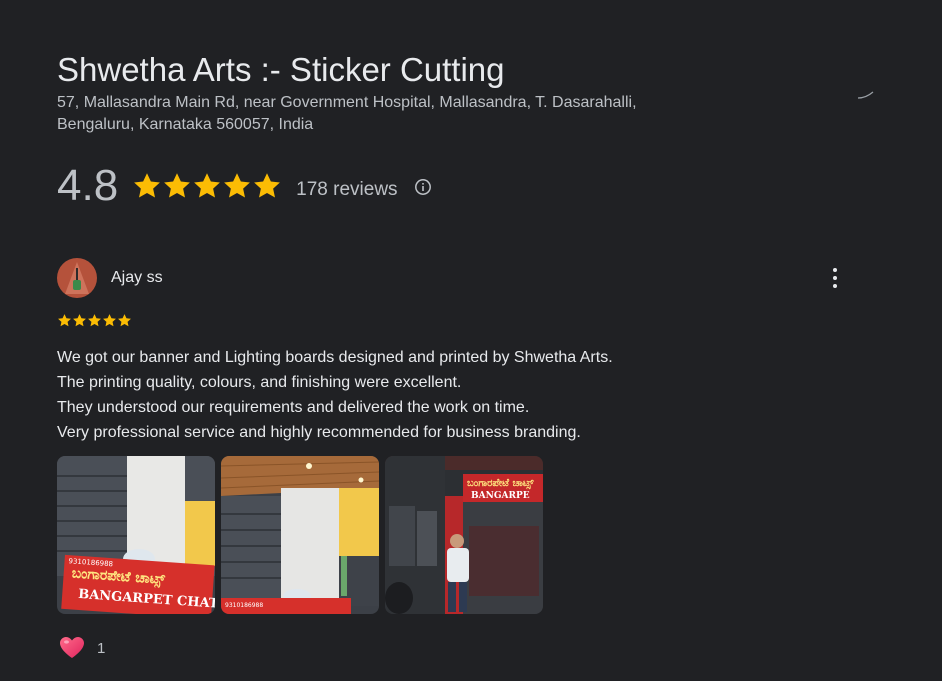 The width and height of the screenshot is (942, 681). Describe the element at coordinates (464, 535) in the screenshot. I see `review-photo: ಬಂಗಾರಪೇಟೆ ಚಾಟ್ಸ್ BANGARPE` at that location.